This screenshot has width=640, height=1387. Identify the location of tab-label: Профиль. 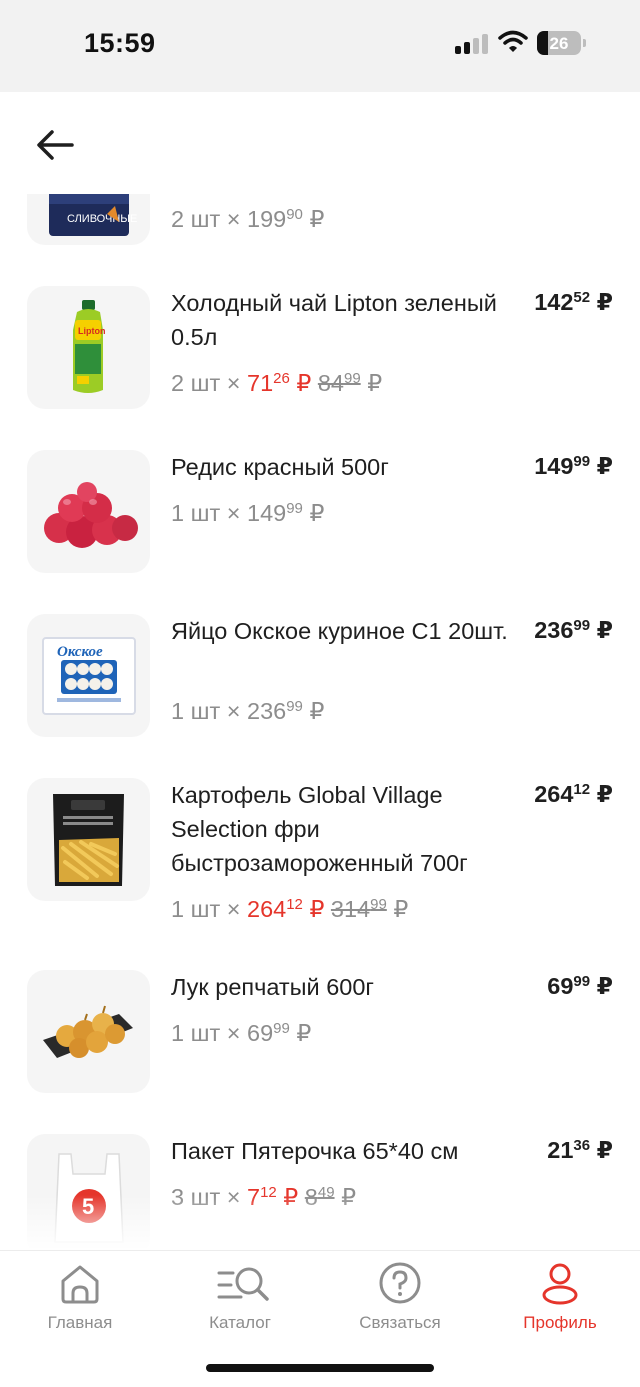
(560, 1322).